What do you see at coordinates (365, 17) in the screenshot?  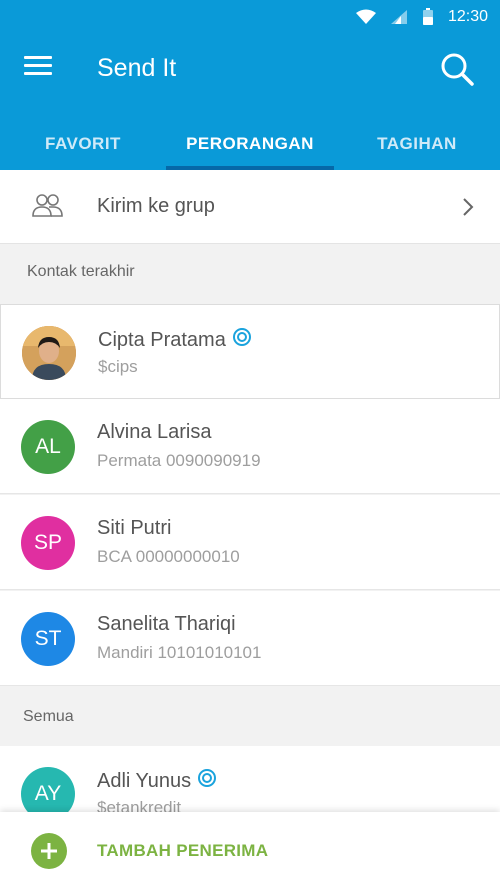 I see `wifi-icon` at bounding box center [365, 17].